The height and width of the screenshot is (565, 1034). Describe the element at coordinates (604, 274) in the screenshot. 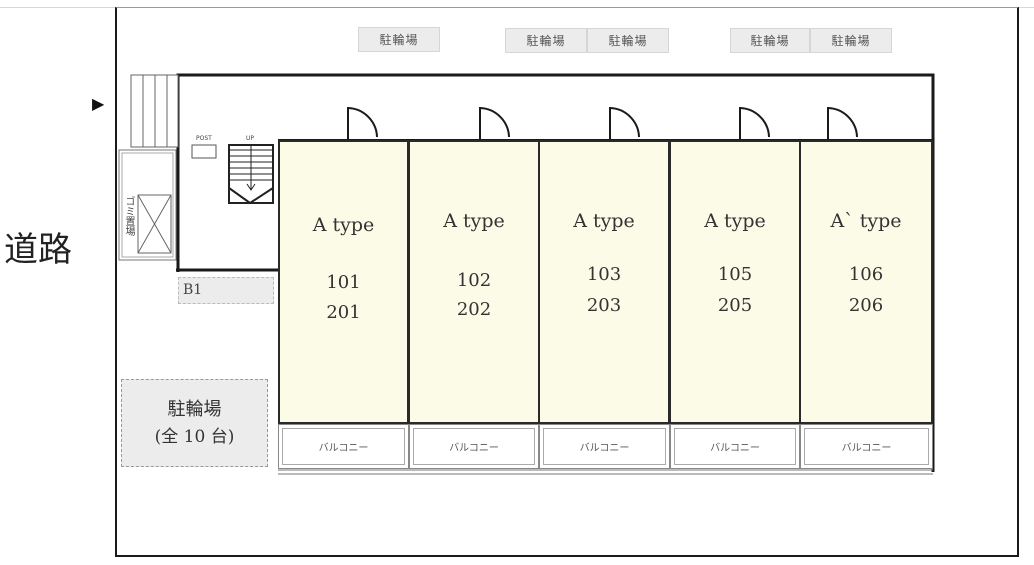

I see `unit-room-lower: 103` at that location.